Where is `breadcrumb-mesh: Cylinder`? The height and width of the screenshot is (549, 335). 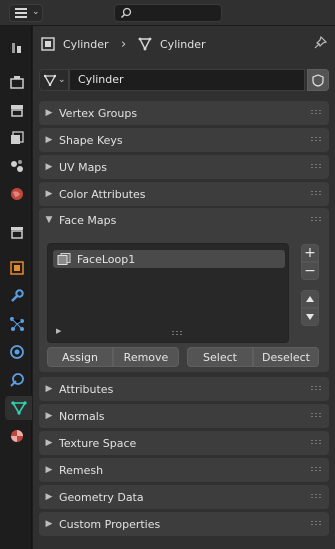 breadcrumb-mesh: Cylinder is located at coordinates (172, 44).